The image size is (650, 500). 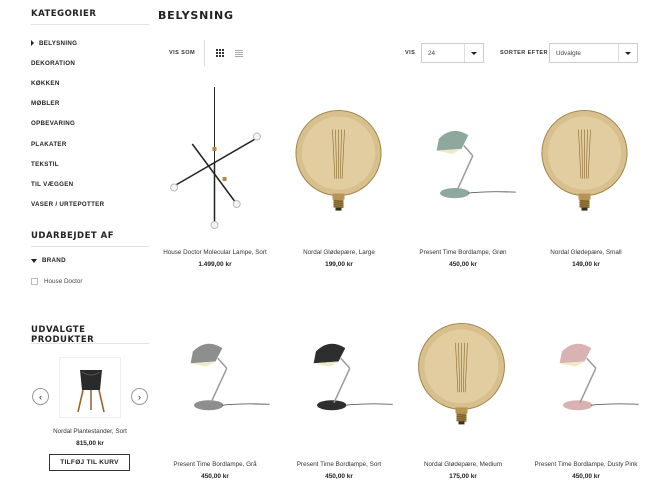 I want to click on category-item-vaser: VASER / URTEPOTTER, so click(x=67, y=205).